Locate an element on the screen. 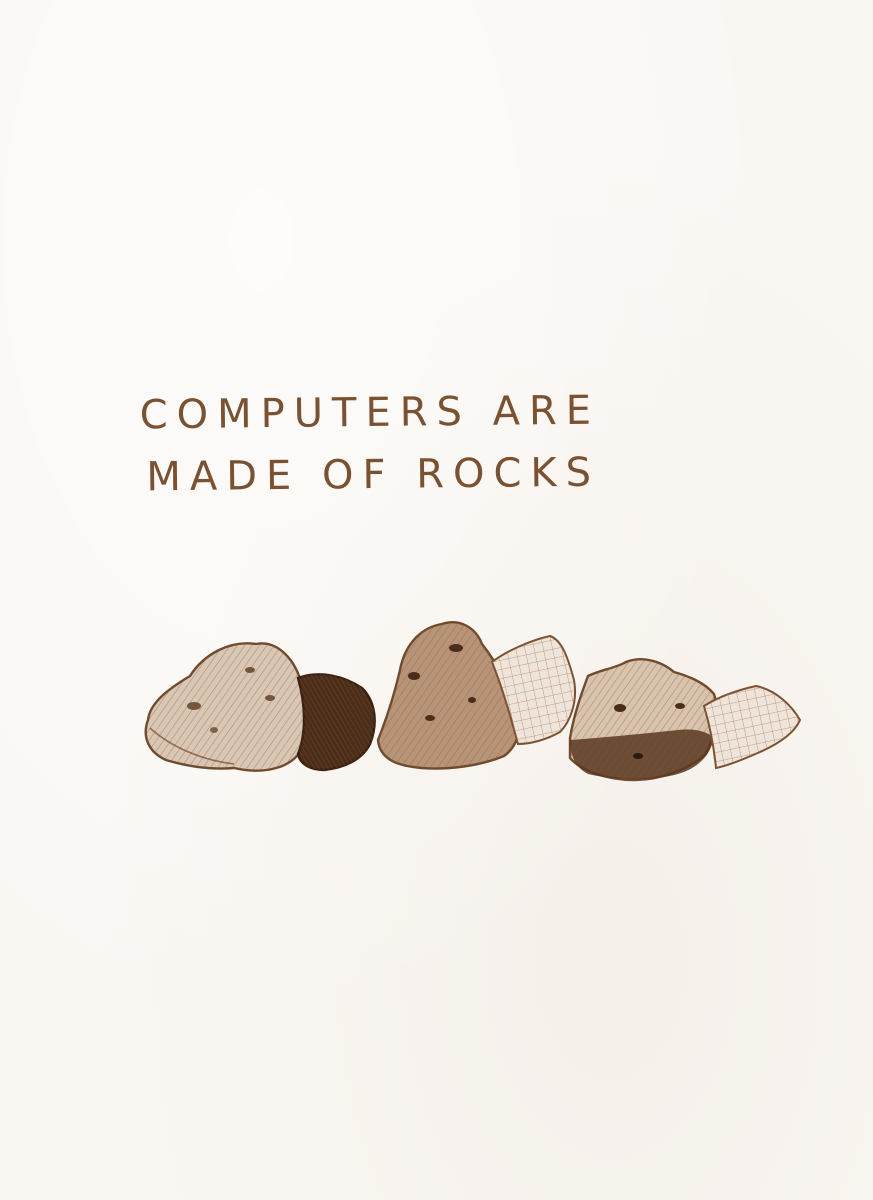  caption-line-2: MADE OF ROCKS is located at coordinates (373, 475).